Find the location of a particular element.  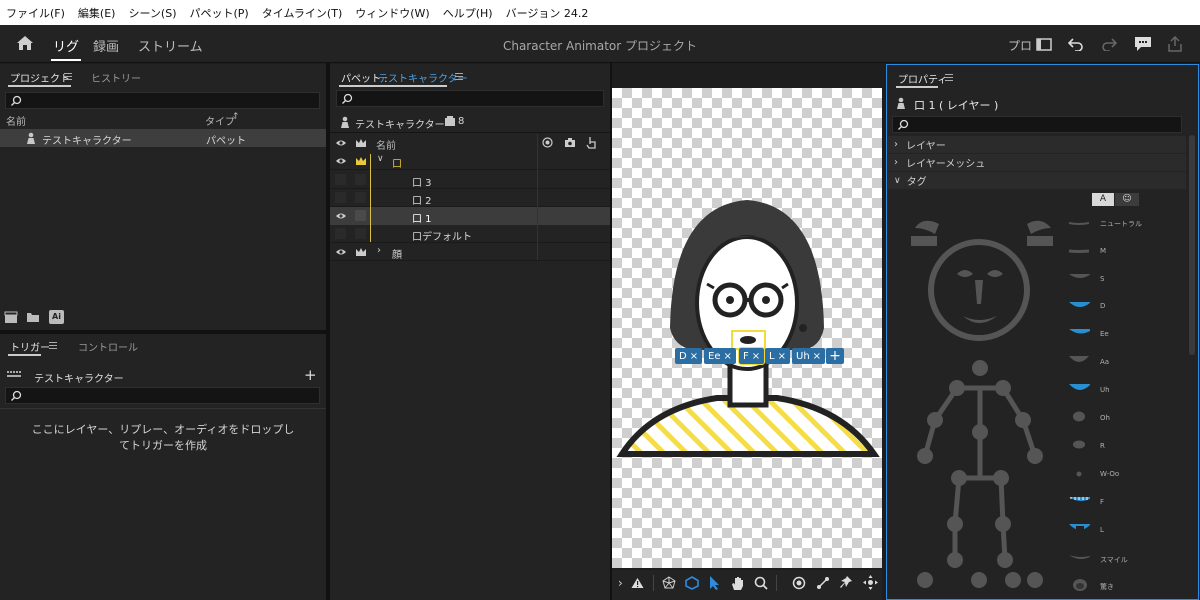

layer-row: › 顔 is located at coordinates (470, 252).